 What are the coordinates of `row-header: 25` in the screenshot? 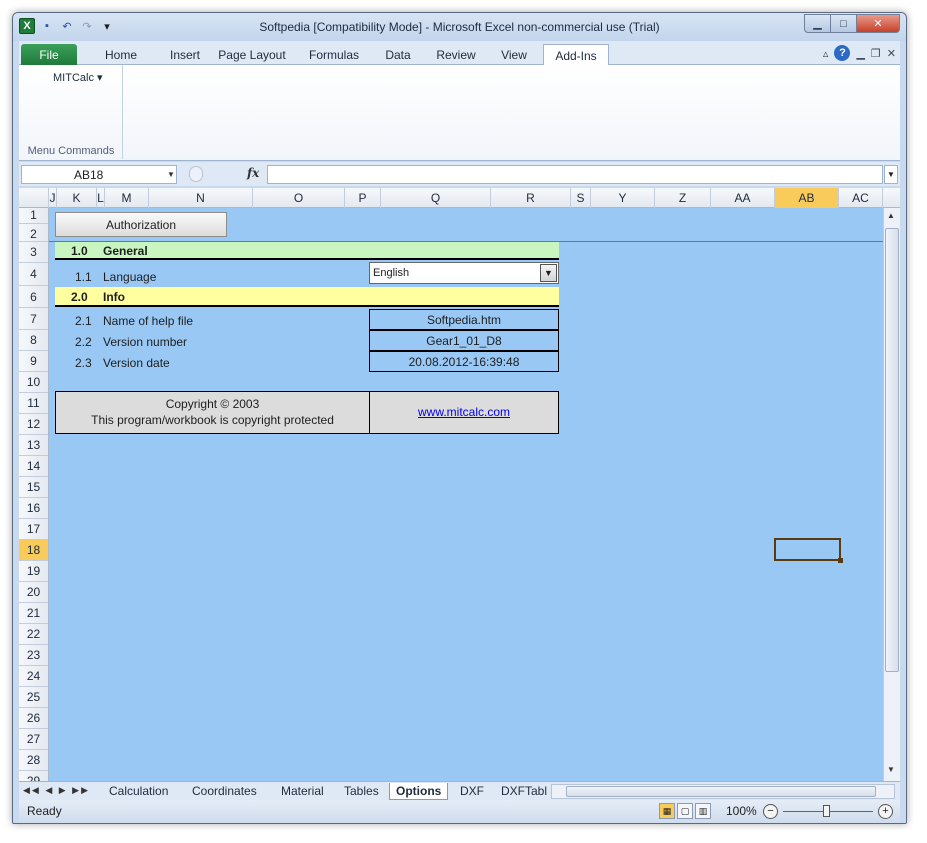 It's located at (33, 697).